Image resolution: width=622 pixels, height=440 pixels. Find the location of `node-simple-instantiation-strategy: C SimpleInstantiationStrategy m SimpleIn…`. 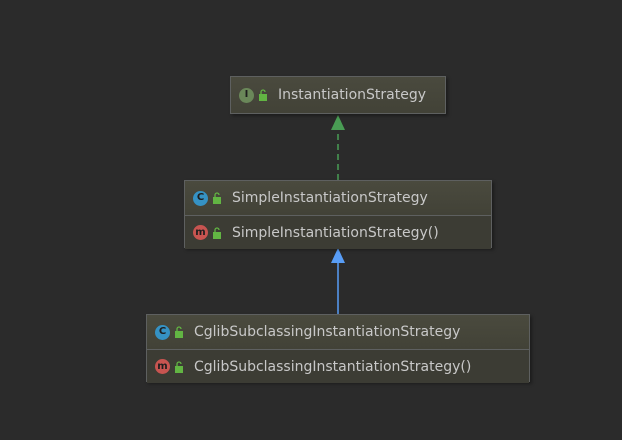

node-simple-instantiation-strategy: C SimpleInstantiationStrategy m SimpleIn… is located at coordinates (338, 214).